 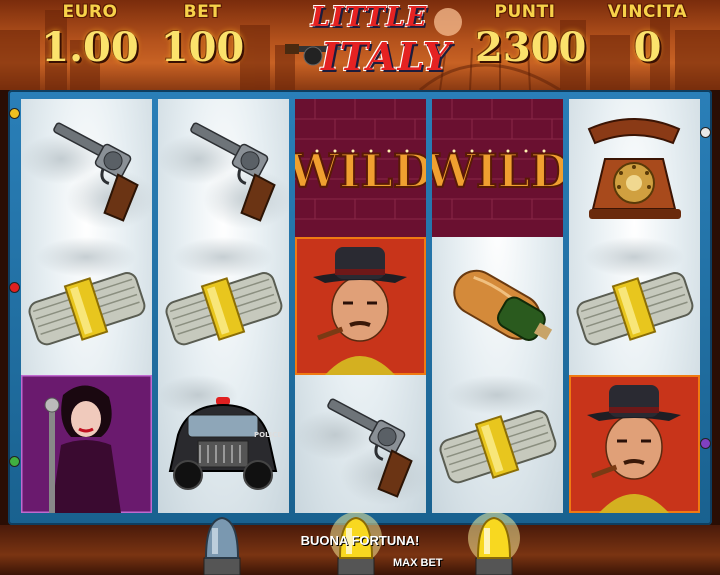 I want to click on bet-value: 100, so click(x=202, y=47).